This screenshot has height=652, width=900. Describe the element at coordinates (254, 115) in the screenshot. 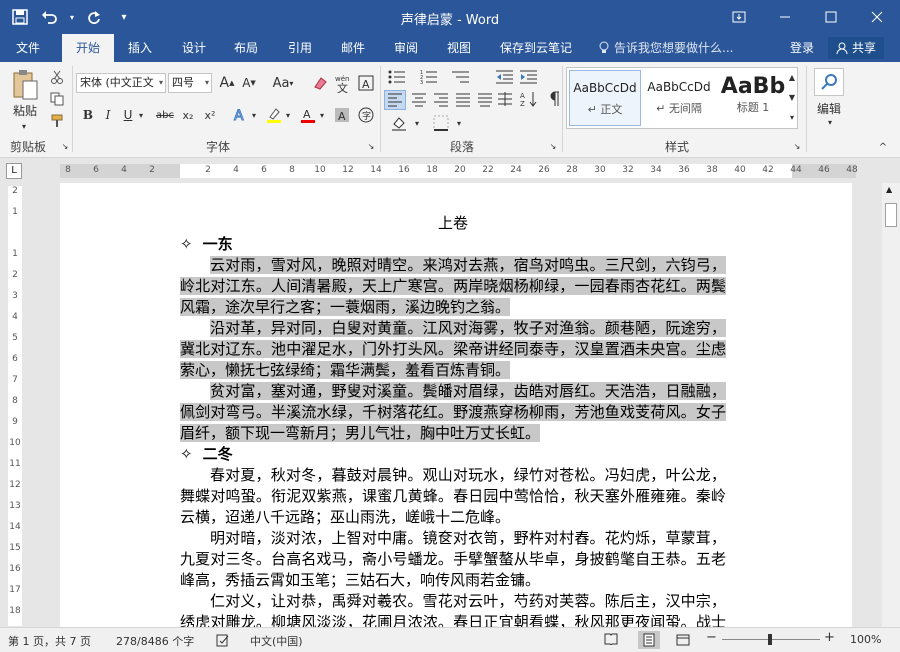

I see `text-effects-dropdown-icon: ▾` at that location.